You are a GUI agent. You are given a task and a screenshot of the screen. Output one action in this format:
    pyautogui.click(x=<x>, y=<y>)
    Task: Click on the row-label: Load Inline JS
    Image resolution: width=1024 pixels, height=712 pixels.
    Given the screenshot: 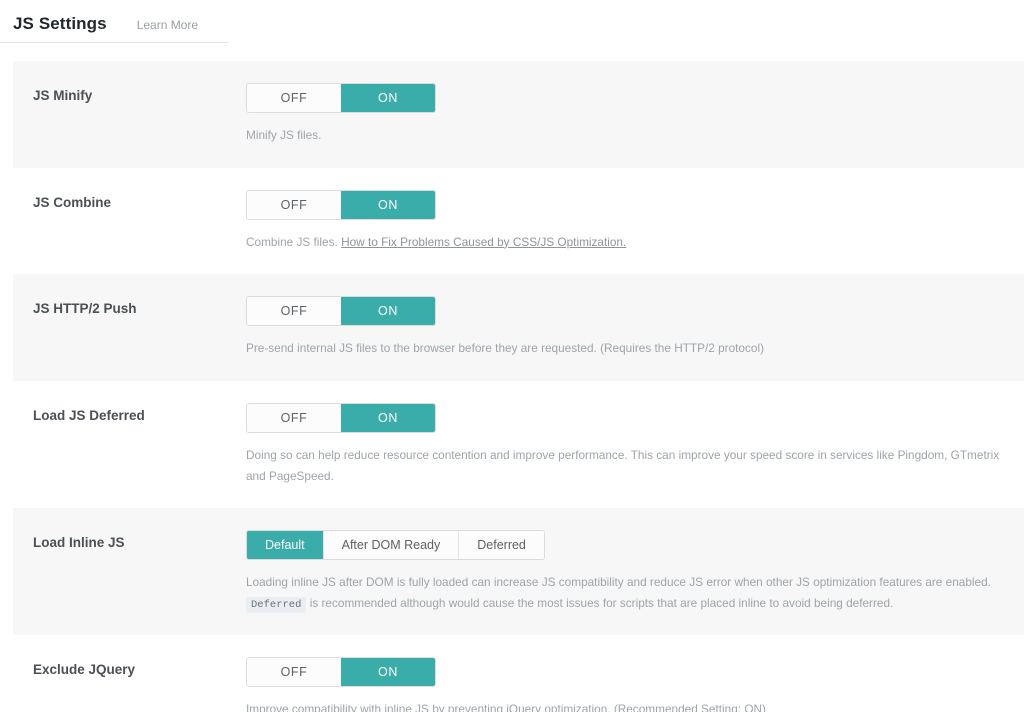 What is the action you would take?
    pyautogui.click(x=79, y=543)
    